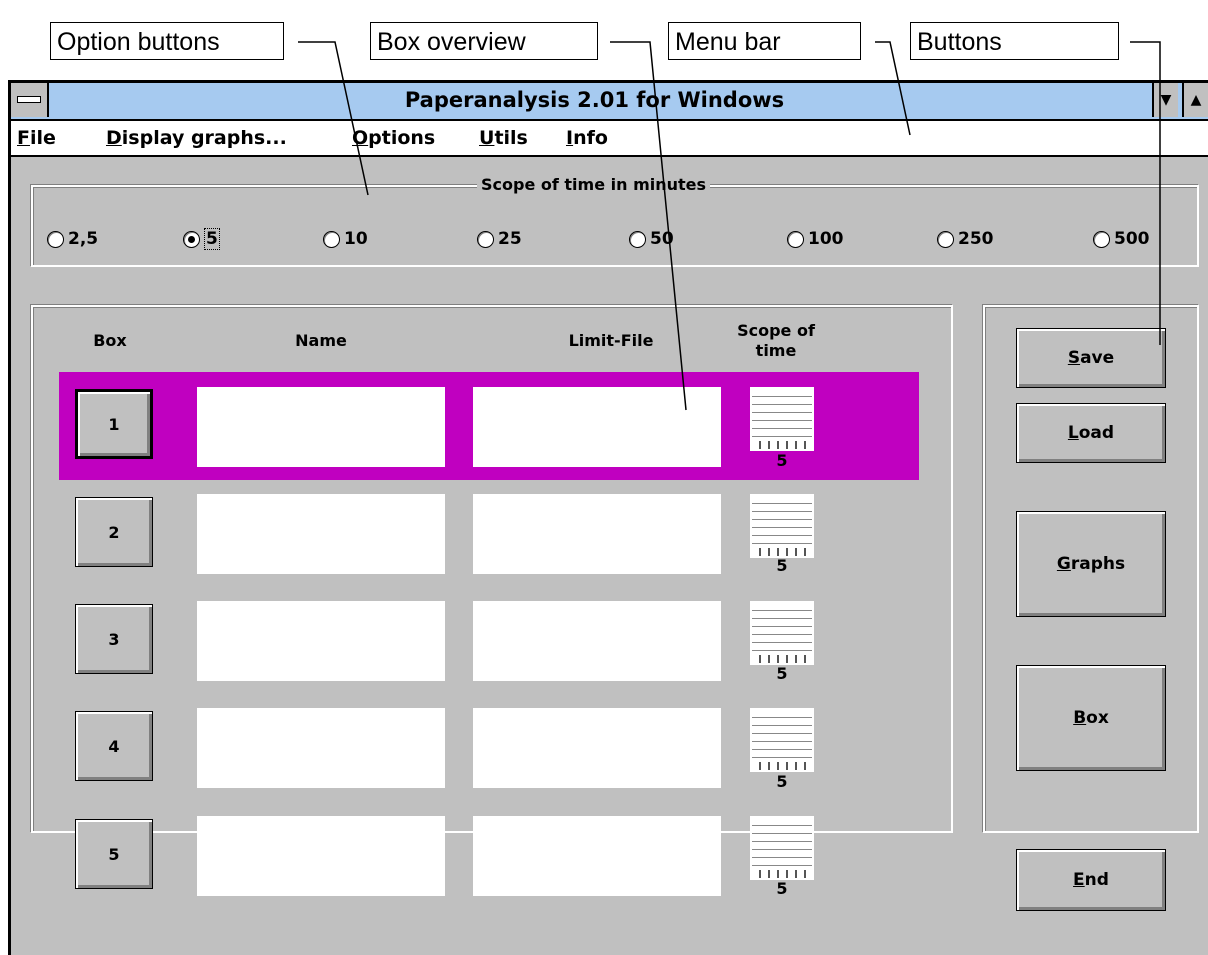  What do you see at coordinates (597, 534) in the screenshot?
I see `box-2-limit-file-field` at bounding box center [597, 534].